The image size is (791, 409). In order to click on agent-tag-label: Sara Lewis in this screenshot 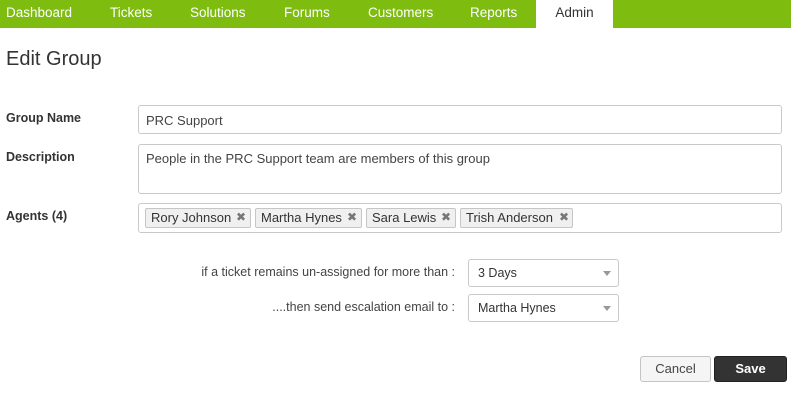, I will do `click(404, 217)`.